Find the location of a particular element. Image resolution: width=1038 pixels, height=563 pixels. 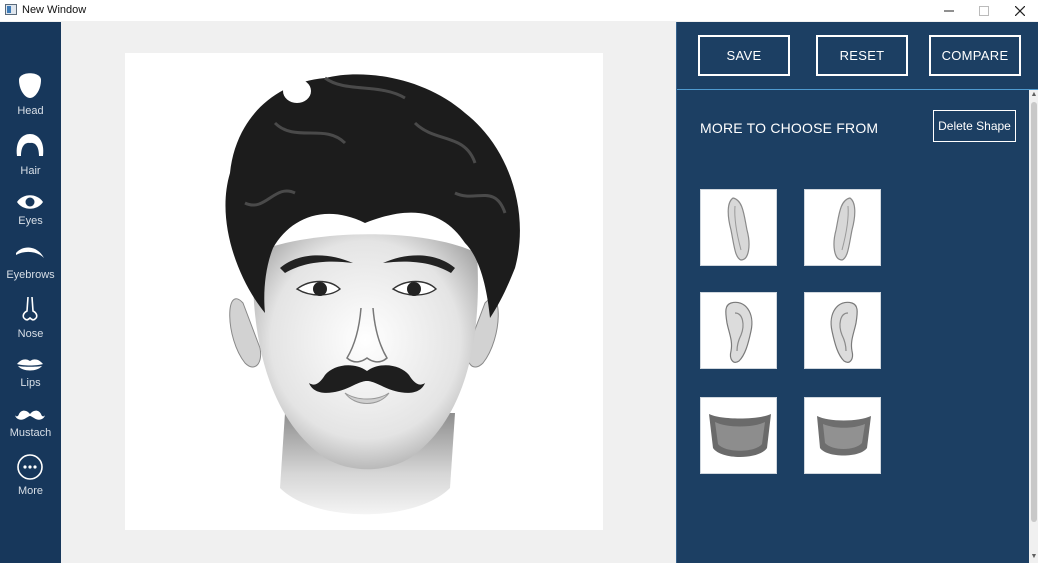

compare-button: COMPARE is located at coordinates (975, 55).